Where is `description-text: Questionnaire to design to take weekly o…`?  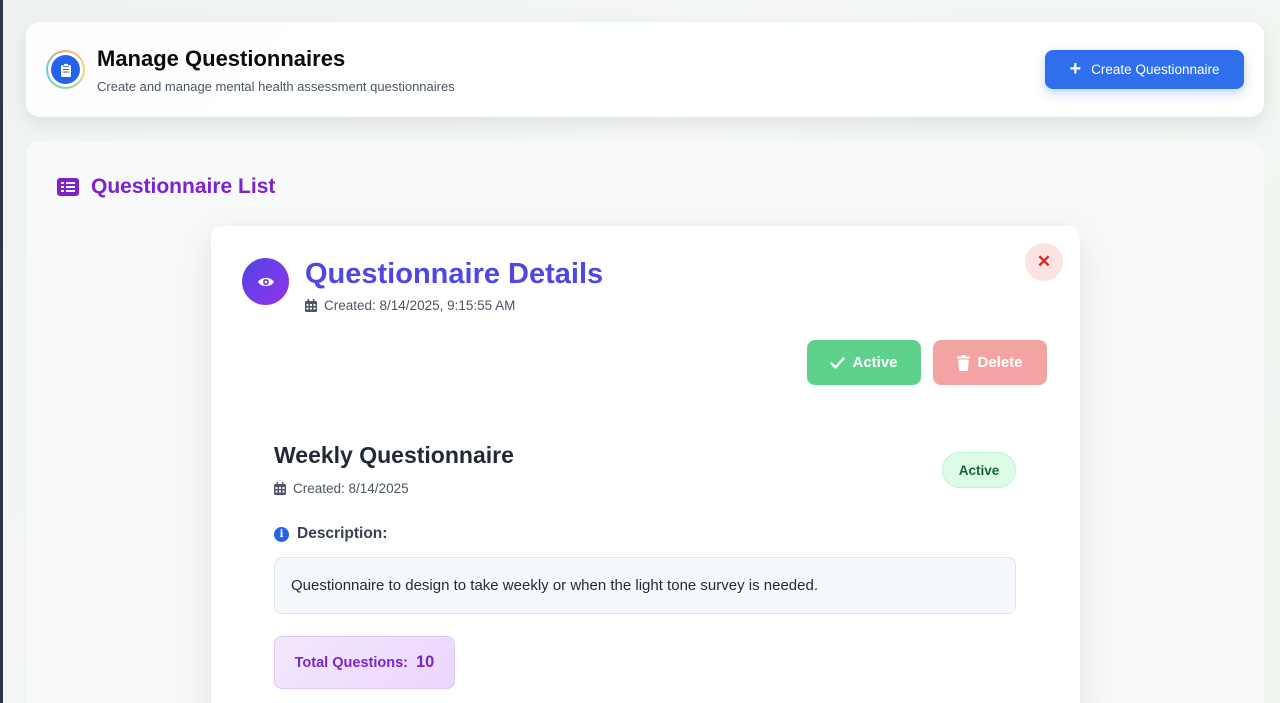 description-text: Questionnaire to design to take weekly o… is located at coordinates (554, 585).